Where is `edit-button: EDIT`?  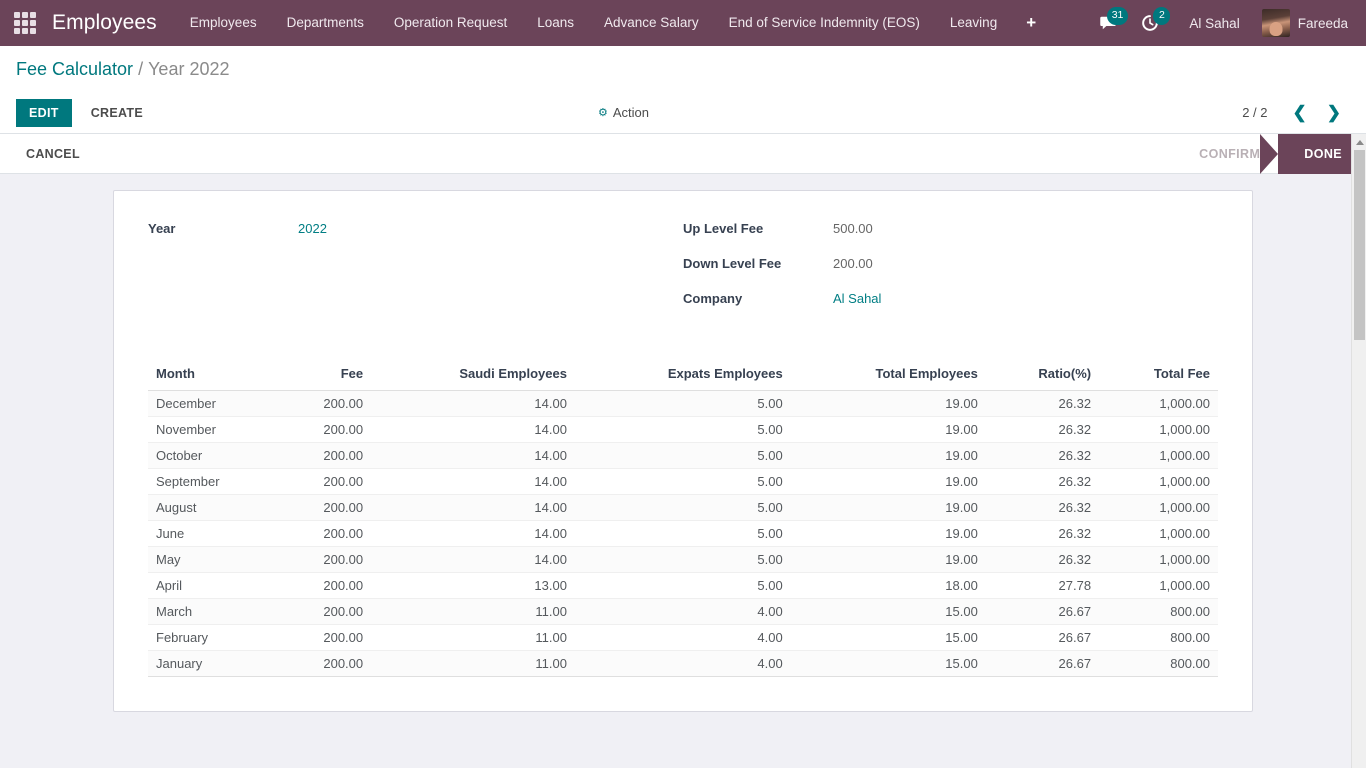 edit-button: EDIT is located at coordinates (44, 112).